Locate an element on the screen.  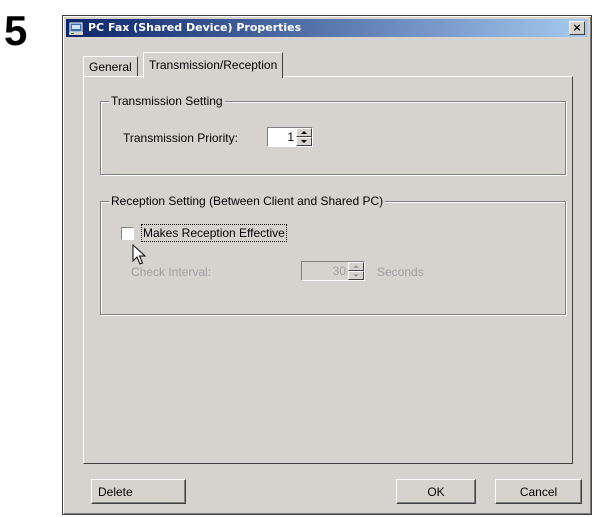
reception-effective-label: Makes Reception Effective is located at coordinates (214, 233).